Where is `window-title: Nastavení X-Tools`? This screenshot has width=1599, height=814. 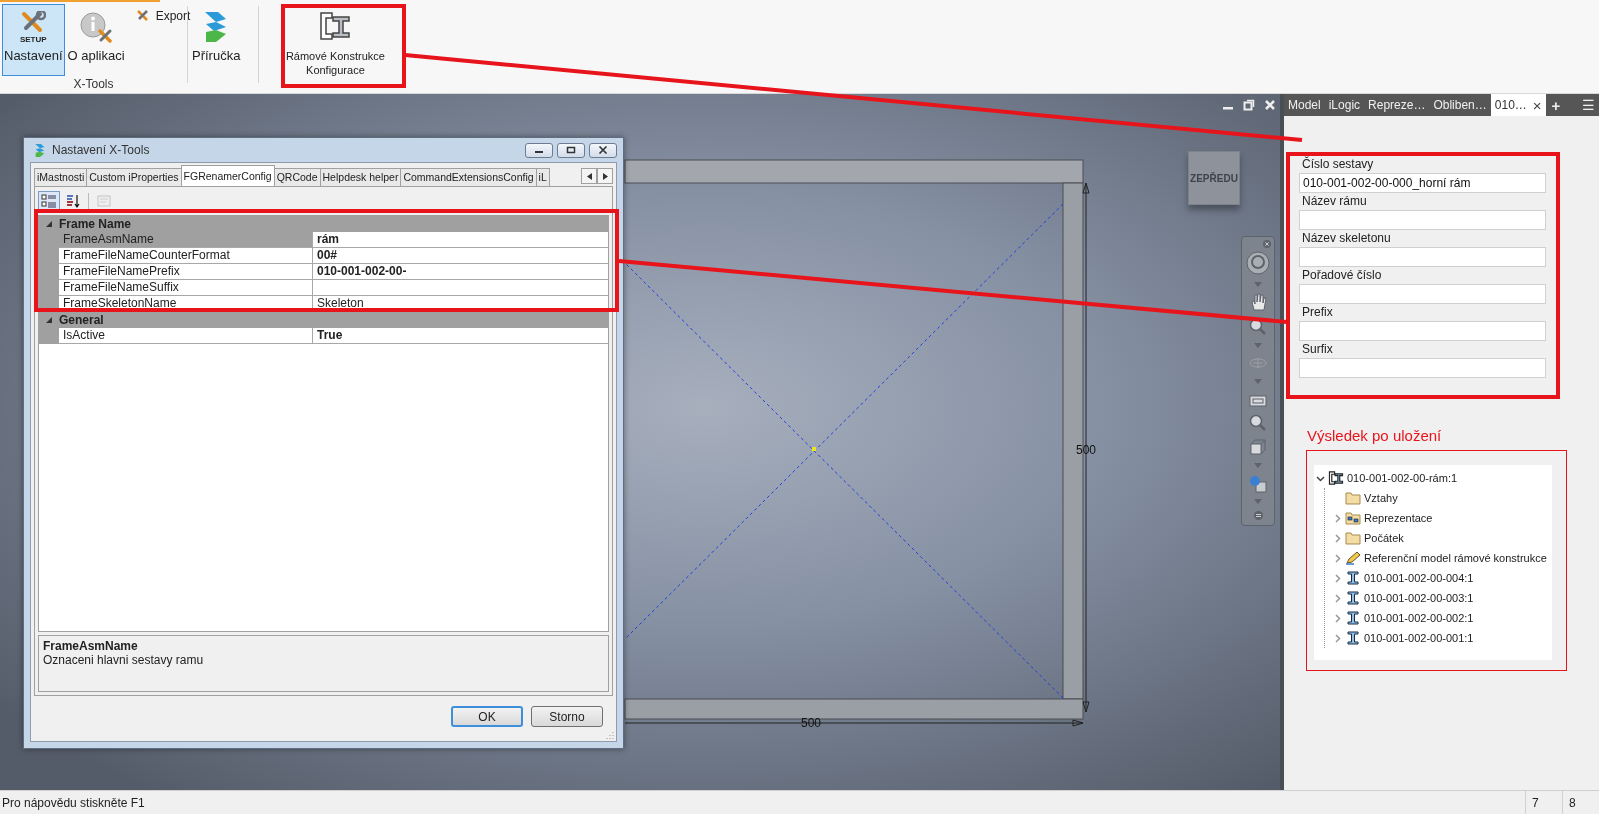 window-title: Nastavení X-Tools is located at coordinates (101, 150).